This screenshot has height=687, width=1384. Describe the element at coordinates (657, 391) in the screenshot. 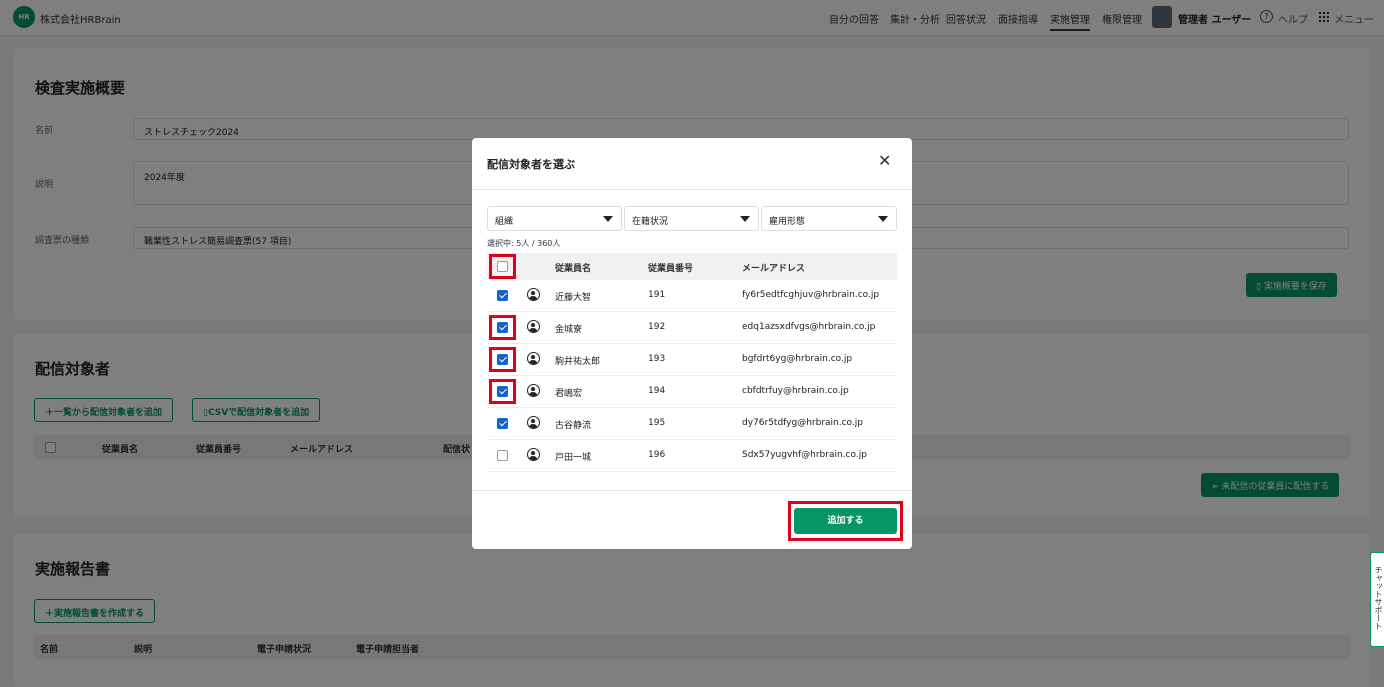

I see `employee-number: 194` at that location.